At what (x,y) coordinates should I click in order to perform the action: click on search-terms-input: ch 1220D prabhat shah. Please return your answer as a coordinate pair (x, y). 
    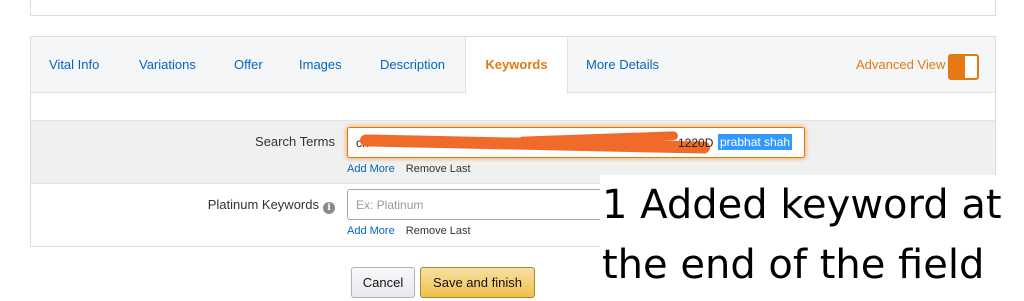
    Looking at the image, I should click on (576, 142).